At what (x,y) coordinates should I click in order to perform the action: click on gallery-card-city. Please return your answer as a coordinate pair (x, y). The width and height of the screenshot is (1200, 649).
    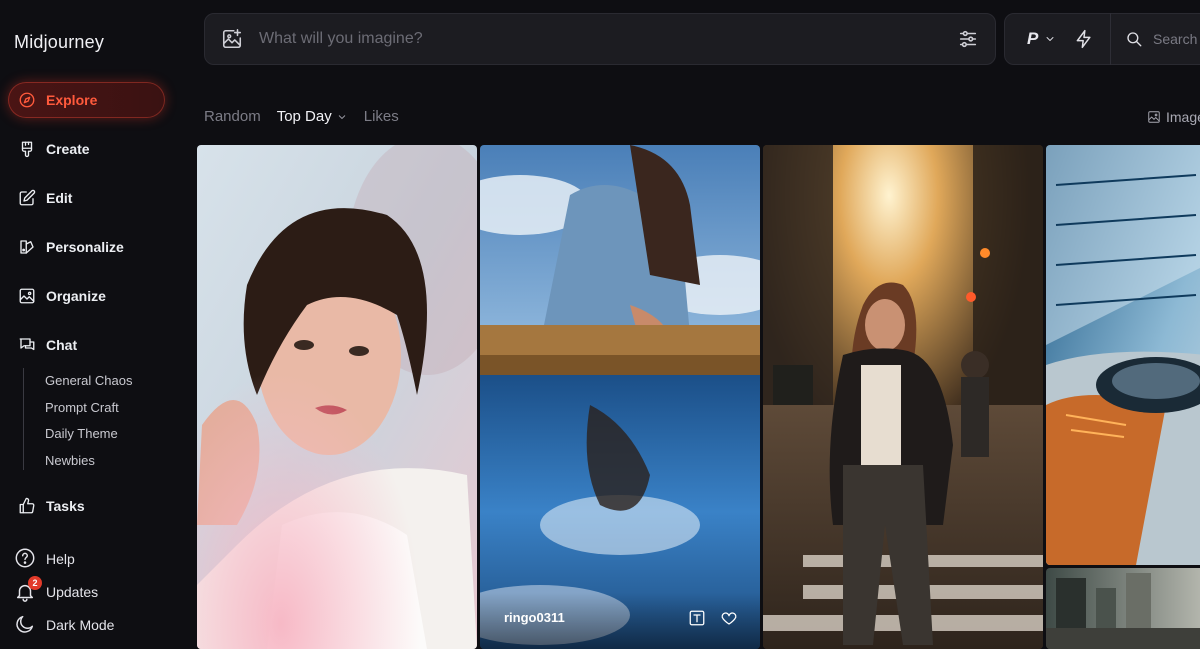
    Looking at the image, I should click on (1123, 608).